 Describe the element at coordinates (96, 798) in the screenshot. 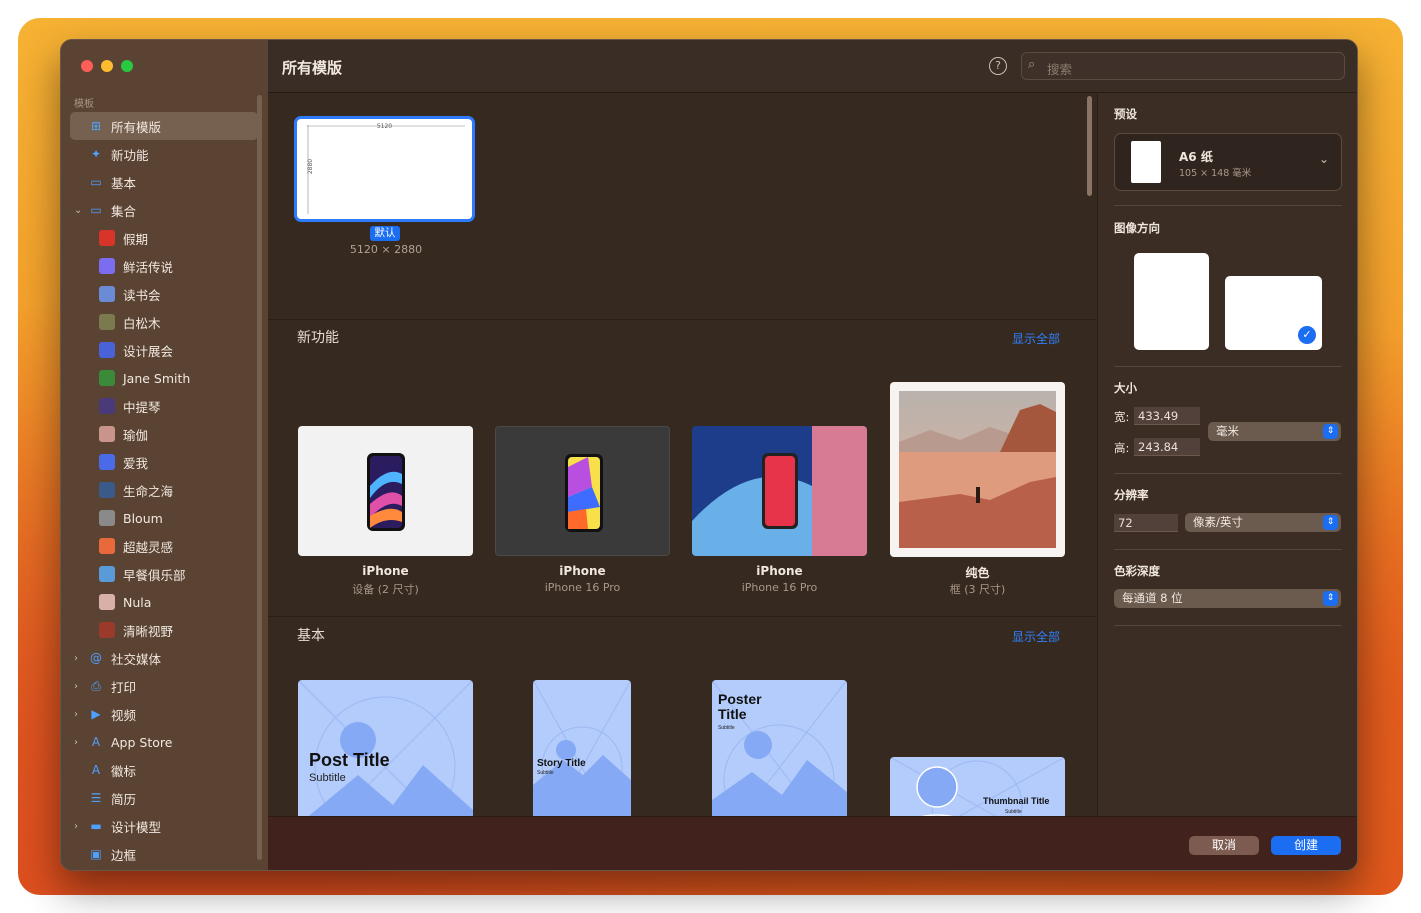

I see `document-icon: ☰` at that location.